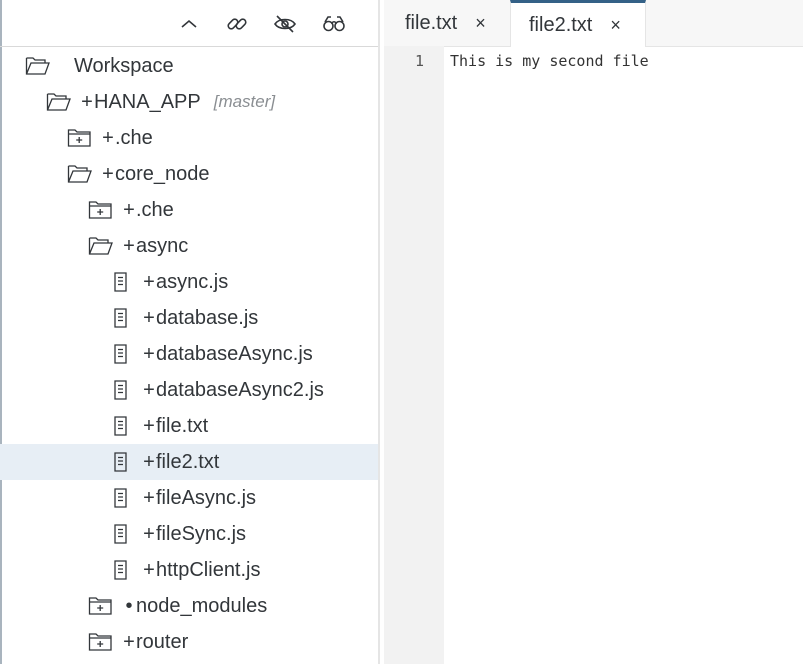 This screenshot has width=803, height=664. I want to click on editor-tab-bar: file.txt × file2.txt ×, so click(593, 23).